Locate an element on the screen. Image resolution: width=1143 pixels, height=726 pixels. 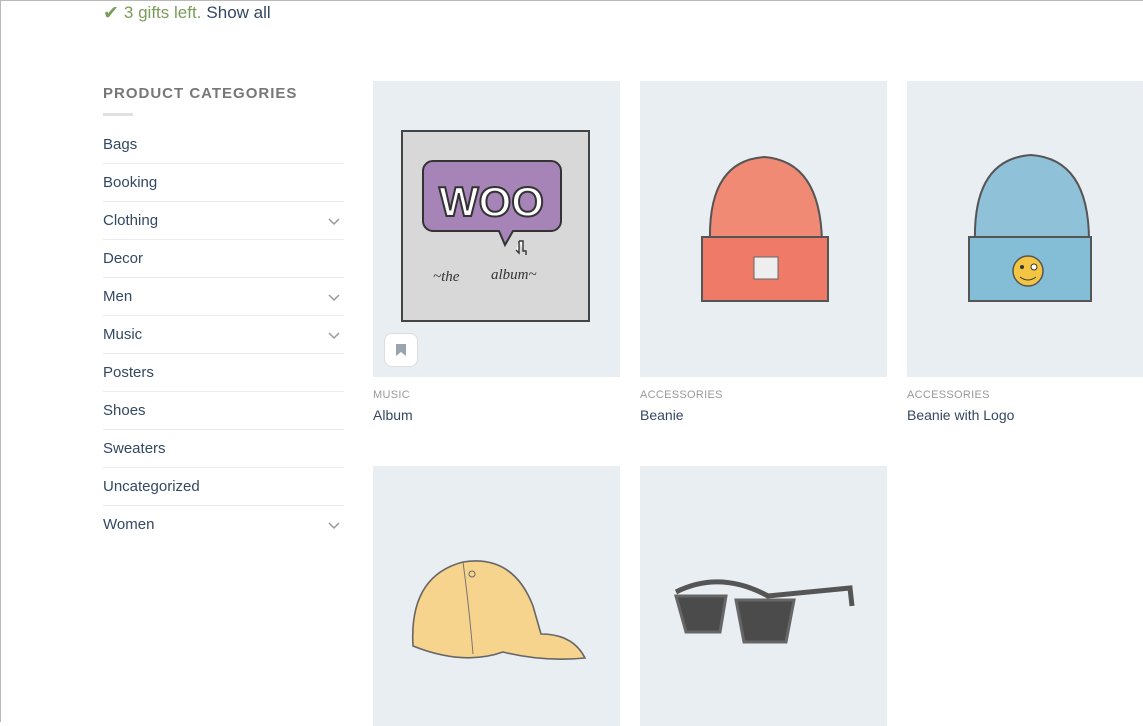
category-item-clothing: Clothing is located at coordinates (223, 221).